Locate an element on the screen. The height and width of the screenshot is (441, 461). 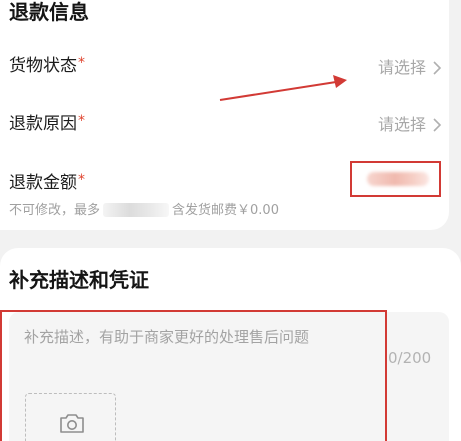
refund-amount-label-text: 退款金额 is located at coordinates (43, 183).